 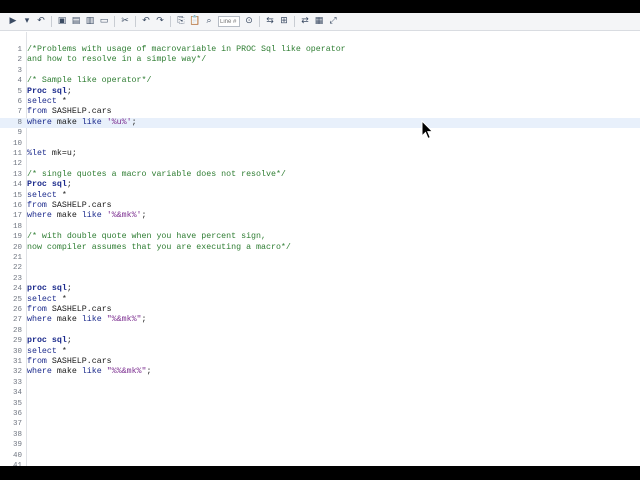 What do you see at coordinates (320, 310) in the screenshot?
I see `code-line: 26 from SASHELP.cars` at bounding box center [320, 310].